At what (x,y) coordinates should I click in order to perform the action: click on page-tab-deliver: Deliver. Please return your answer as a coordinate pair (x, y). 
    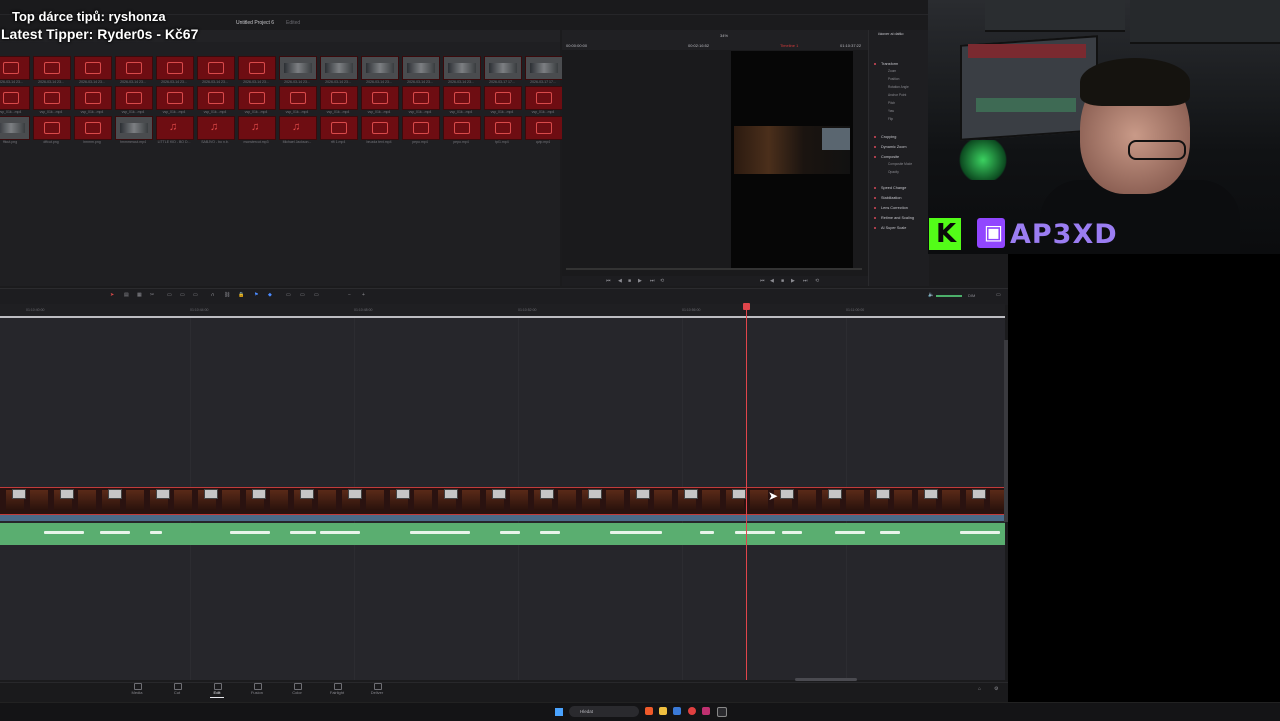
    Looking at the image, I should click on (377, 692).